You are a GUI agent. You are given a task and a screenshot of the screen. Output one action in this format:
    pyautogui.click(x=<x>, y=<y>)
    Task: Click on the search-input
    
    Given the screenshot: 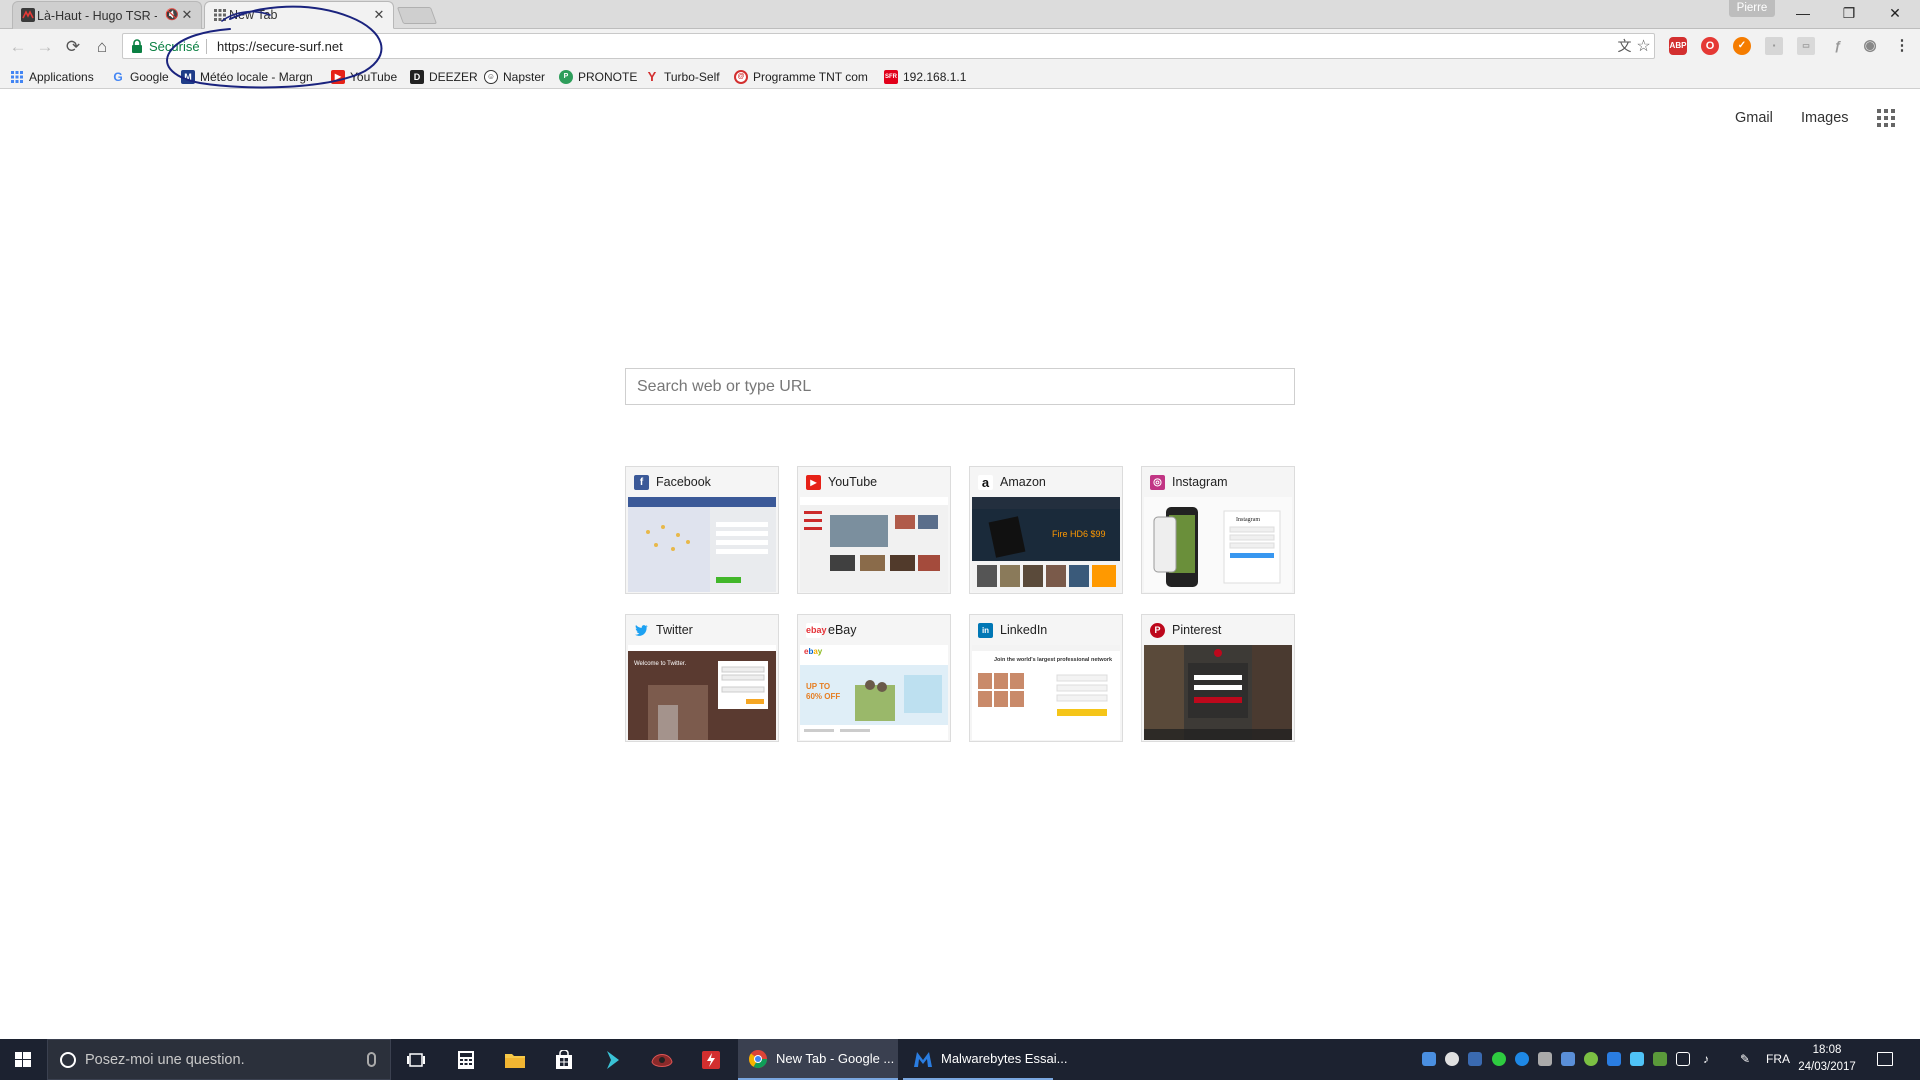 What is the action you would take?
    pyautogui.click(x=960, y=386)
    